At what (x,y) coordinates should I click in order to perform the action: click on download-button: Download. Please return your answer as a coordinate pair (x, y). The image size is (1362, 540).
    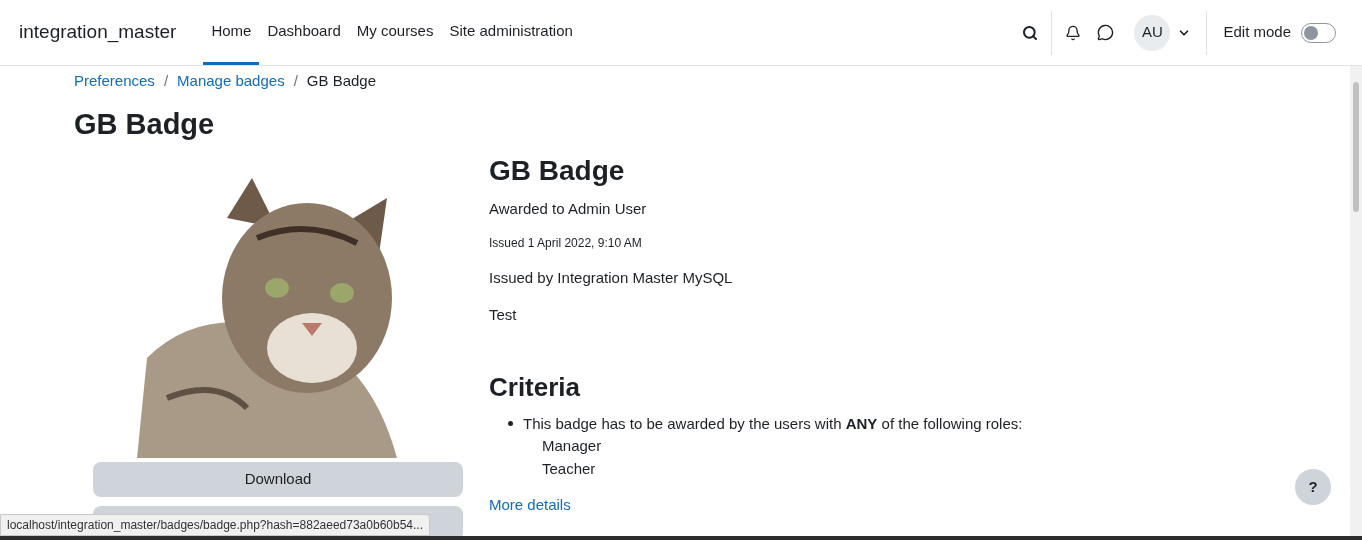
    Looking at the image, I should click on (278, 479).